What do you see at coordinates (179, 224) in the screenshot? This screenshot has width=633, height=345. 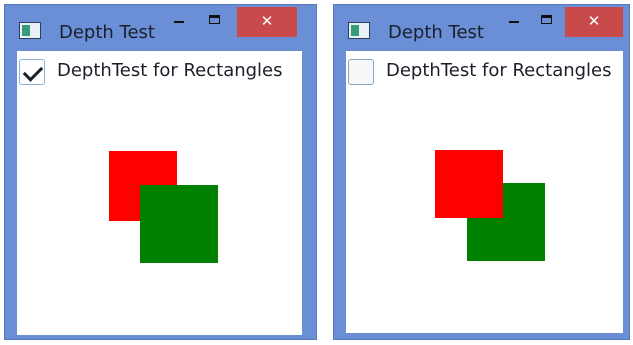 I see `green-rectangle` at bounding box center [179, 224].